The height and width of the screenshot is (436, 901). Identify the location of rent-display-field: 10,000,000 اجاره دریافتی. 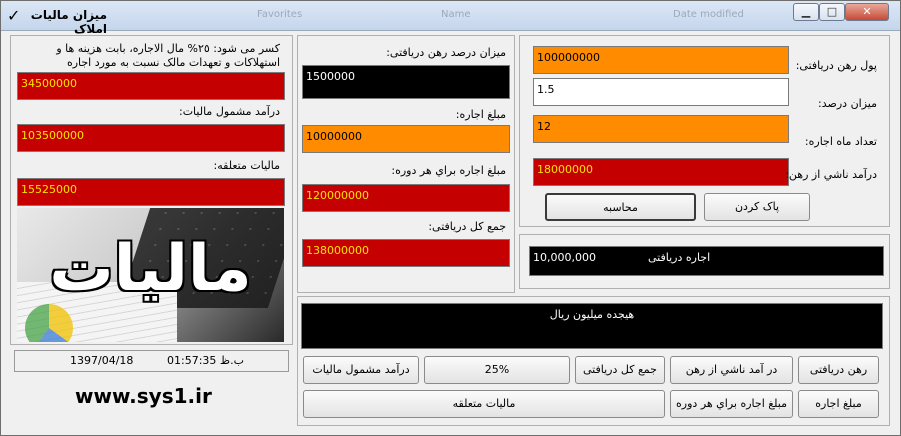
(706, 261).